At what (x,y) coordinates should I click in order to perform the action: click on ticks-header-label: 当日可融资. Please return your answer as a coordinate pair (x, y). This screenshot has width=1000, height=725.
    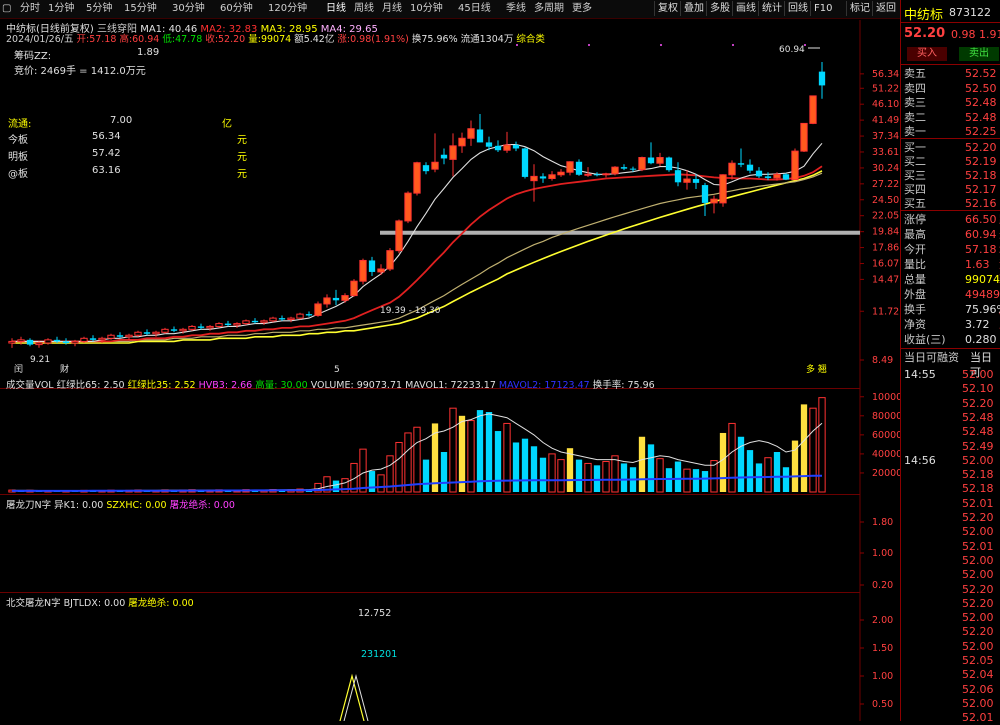
    Looking at the image, I should click on (931, 357).